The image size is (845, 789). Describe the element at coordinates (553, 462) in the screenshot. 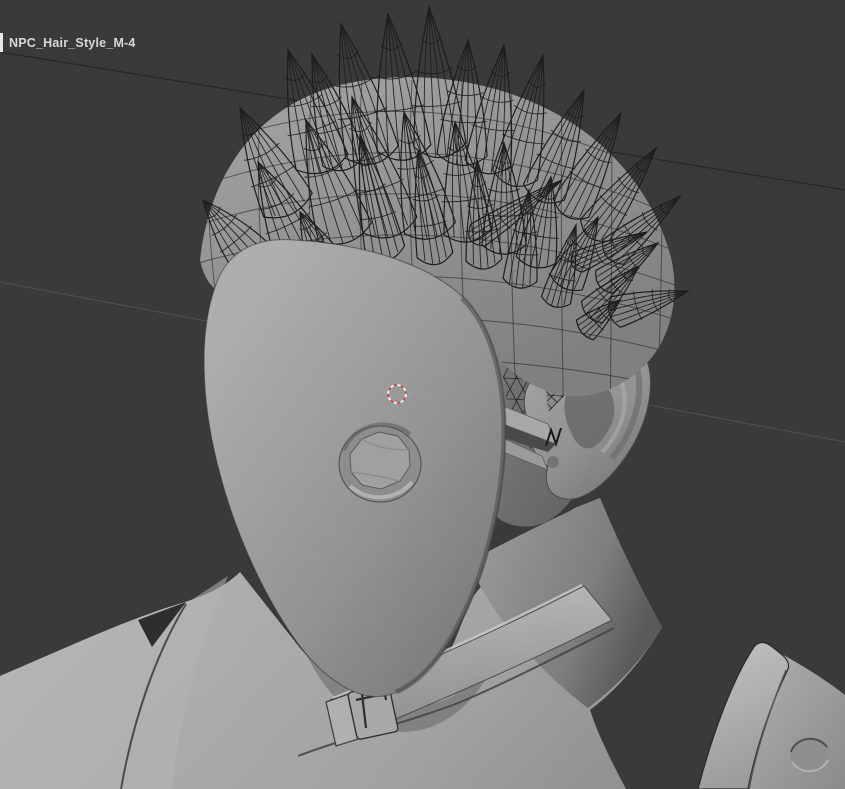

I see `ear-tragus` at that location.